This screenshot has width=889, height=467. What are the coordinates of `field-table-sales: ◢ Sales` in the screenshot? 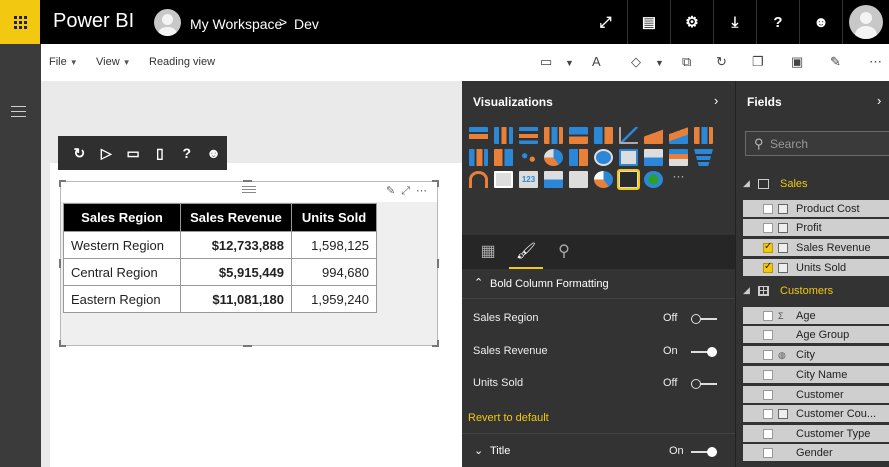 It's located at (812, 184).